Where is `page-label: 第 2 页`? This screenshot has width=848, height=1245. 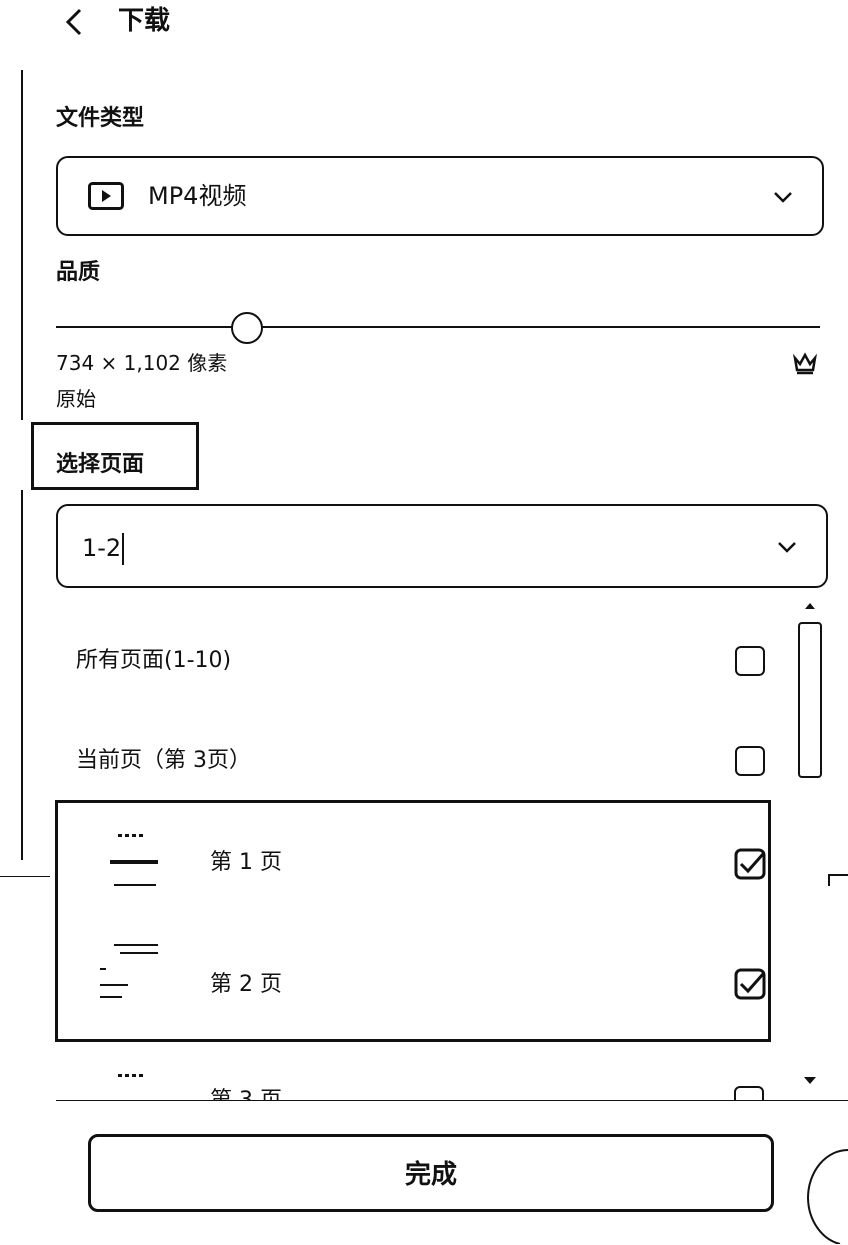 page-label: 第 2 页 is located at coordinates (246, 984).